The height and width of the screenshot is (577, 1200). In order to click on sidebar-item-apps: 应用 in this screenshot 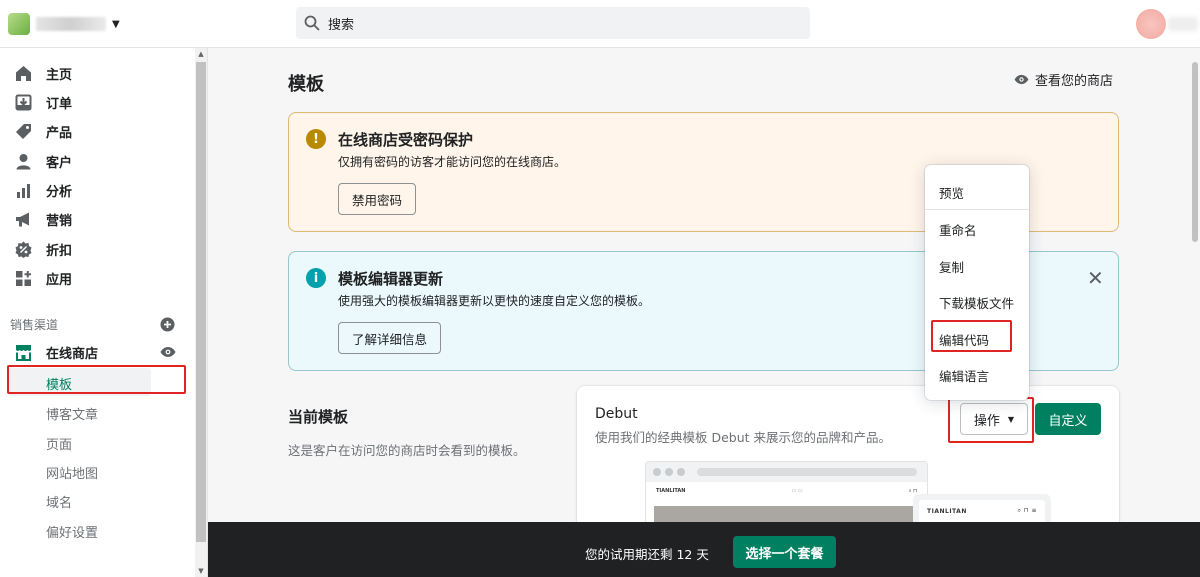, I will do `click(43, 278)`.